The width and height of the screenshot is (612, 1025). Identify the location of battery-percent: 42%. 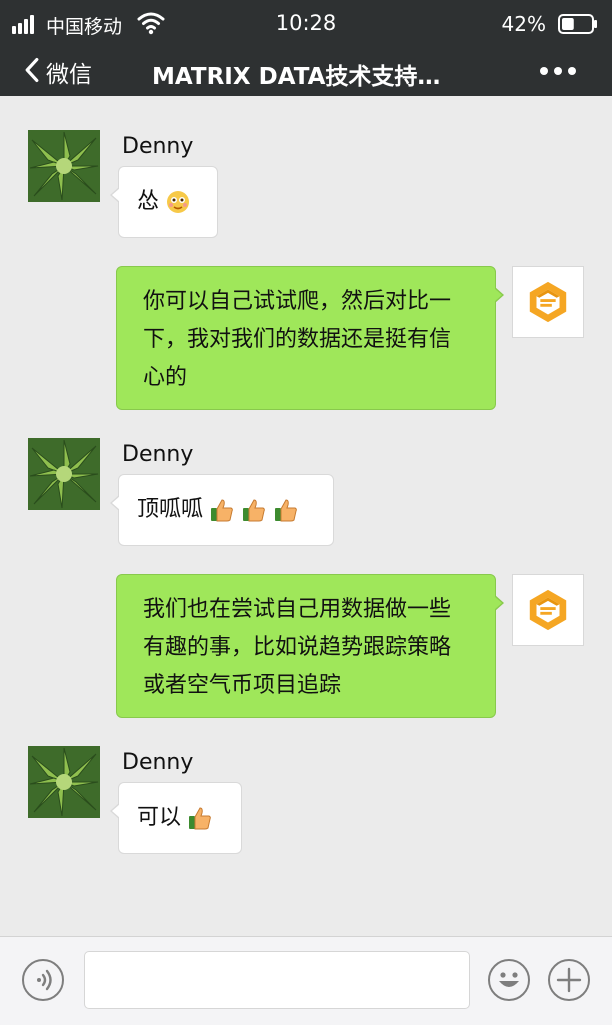
(523, 24).